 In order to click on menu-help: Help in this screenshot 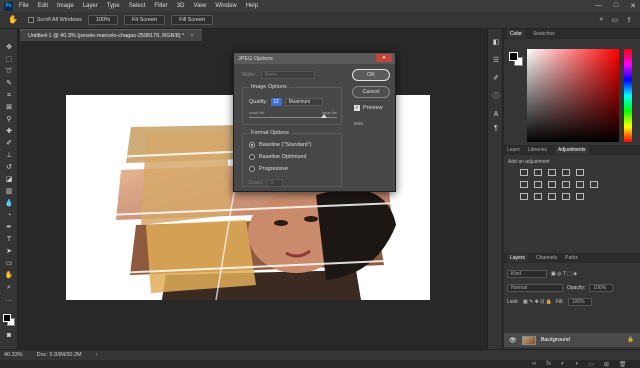, I will do `click(252, 6)`.